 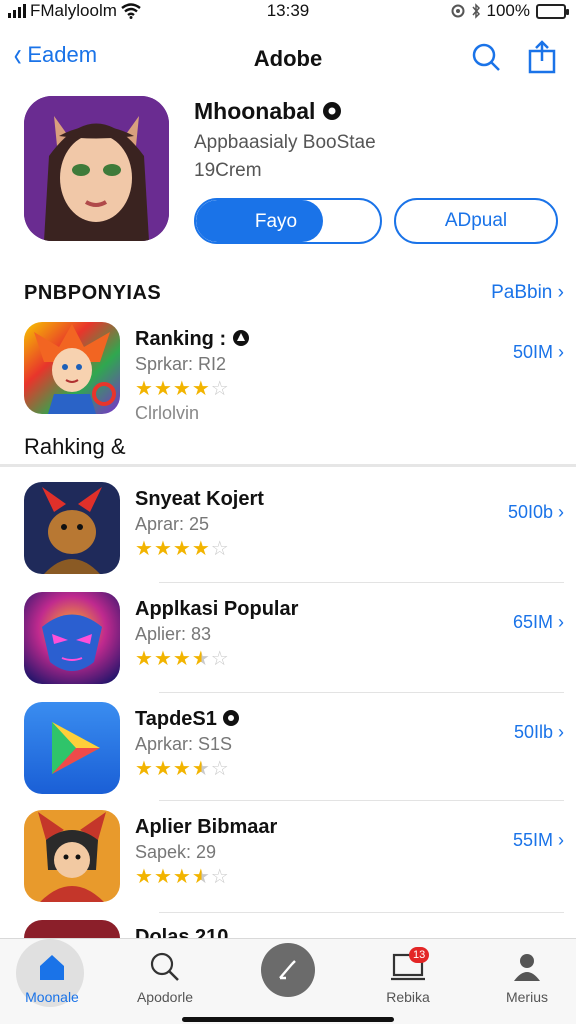 I want to click on profile-icon, so click(x=527, y=967).